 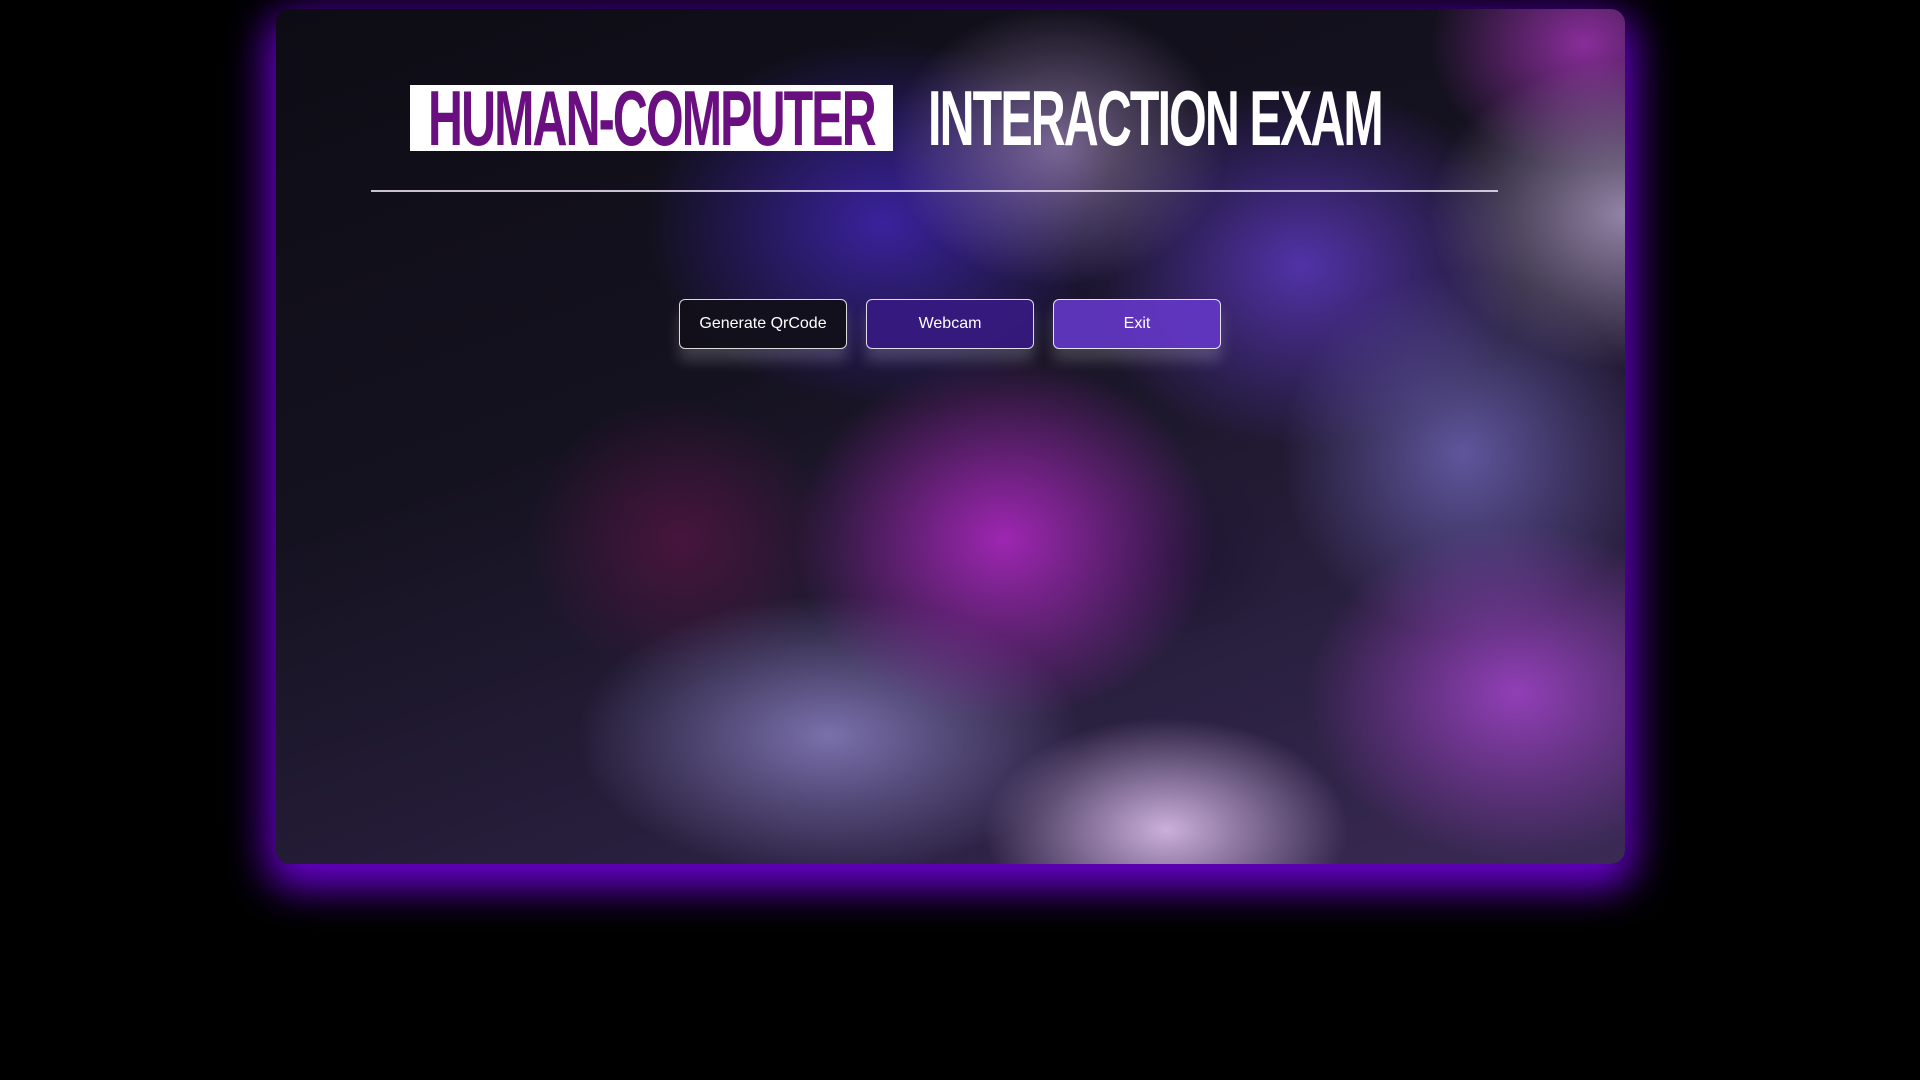 I want to click on generate-qrcode-button: Generate QrCode, so click(x=763, y=324).